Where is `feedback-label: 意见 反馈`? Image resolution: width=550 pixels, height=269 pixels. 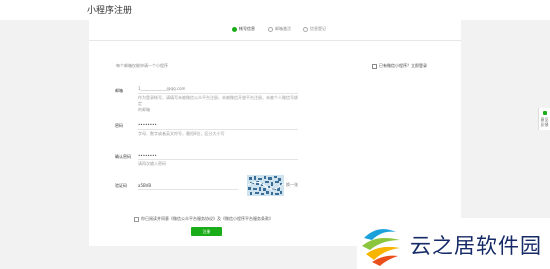 feedback-label: 意见 反馈 is located at coordinates (544, 122).